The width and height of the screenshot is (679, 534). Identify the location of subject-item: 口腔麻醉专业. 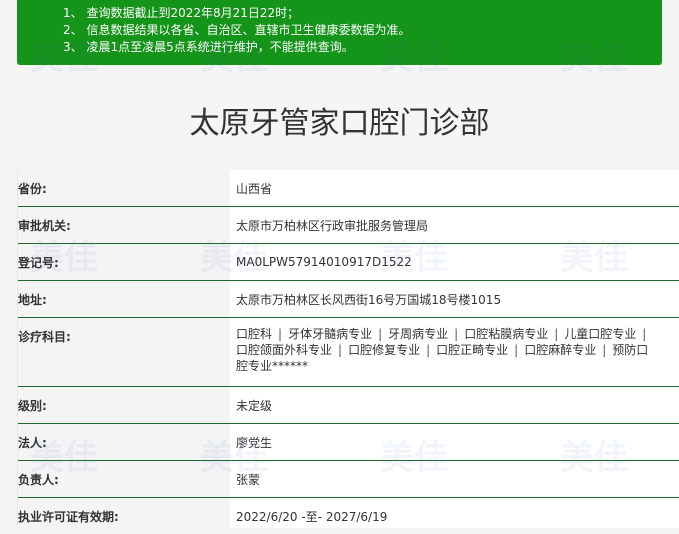
(560, 350).